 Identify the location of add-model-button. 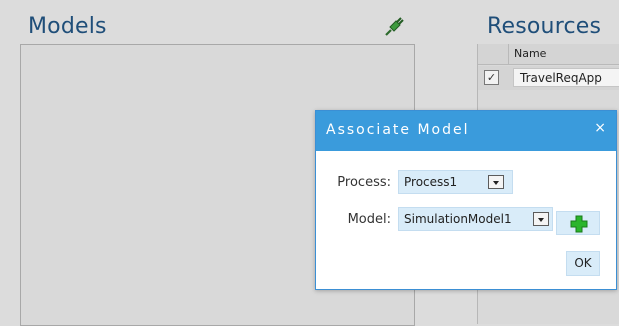
(578, 223).